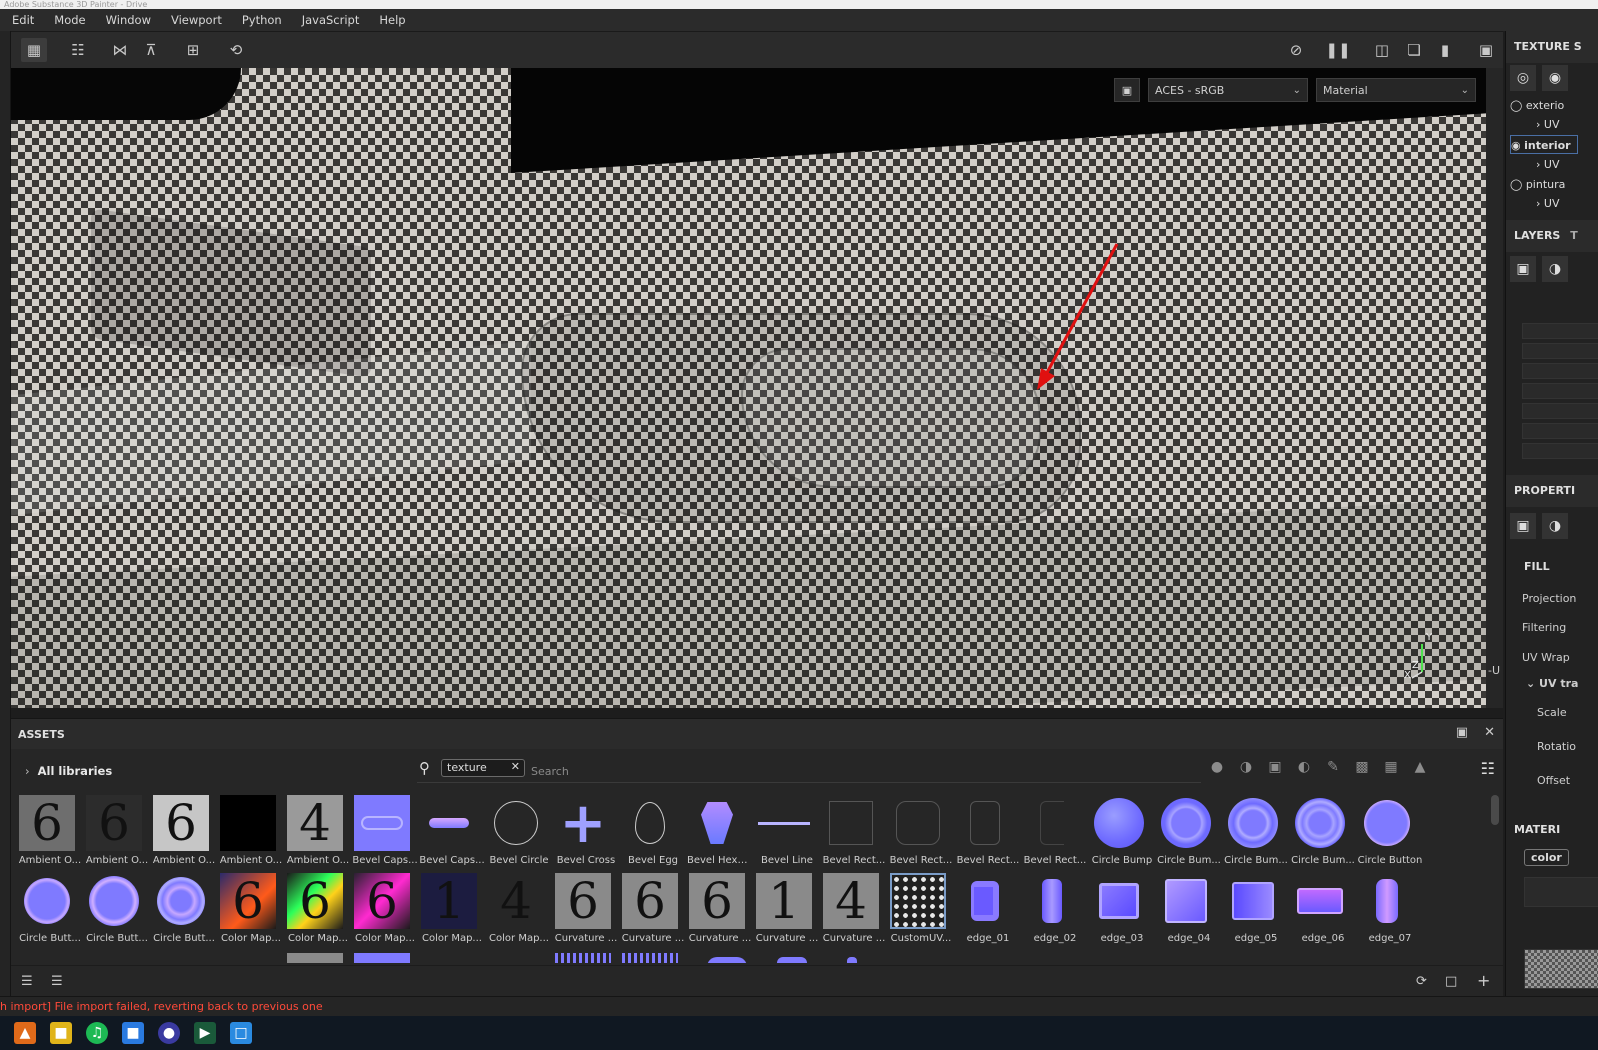 The height and width of the screenshot is (1050, 1598). What do you see at coordinates (1561, 892) in the screenshot?
I see `material-slot` at bounding box center [1561, 892].